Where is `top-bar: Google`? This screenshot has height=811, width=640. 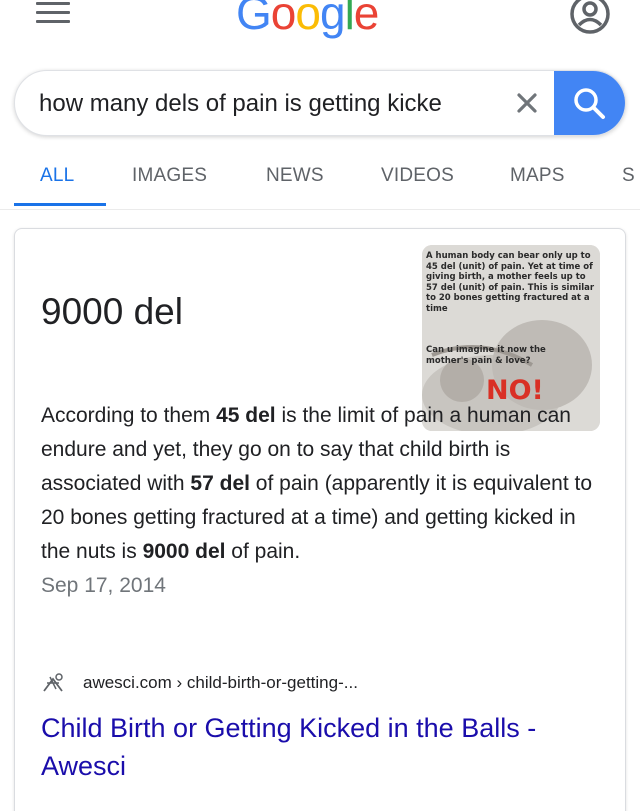
top-bar: Google is located at coordinates (320, 25).